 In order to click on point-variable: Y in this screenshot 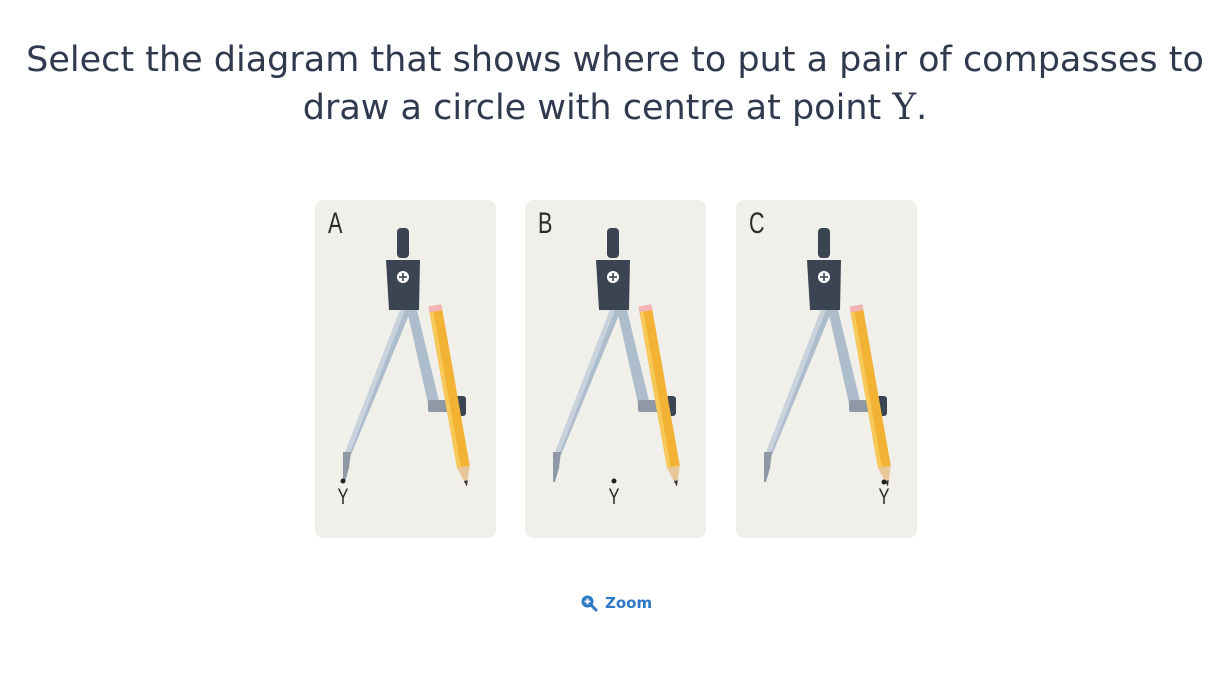, I will do `click(904, 107)`.